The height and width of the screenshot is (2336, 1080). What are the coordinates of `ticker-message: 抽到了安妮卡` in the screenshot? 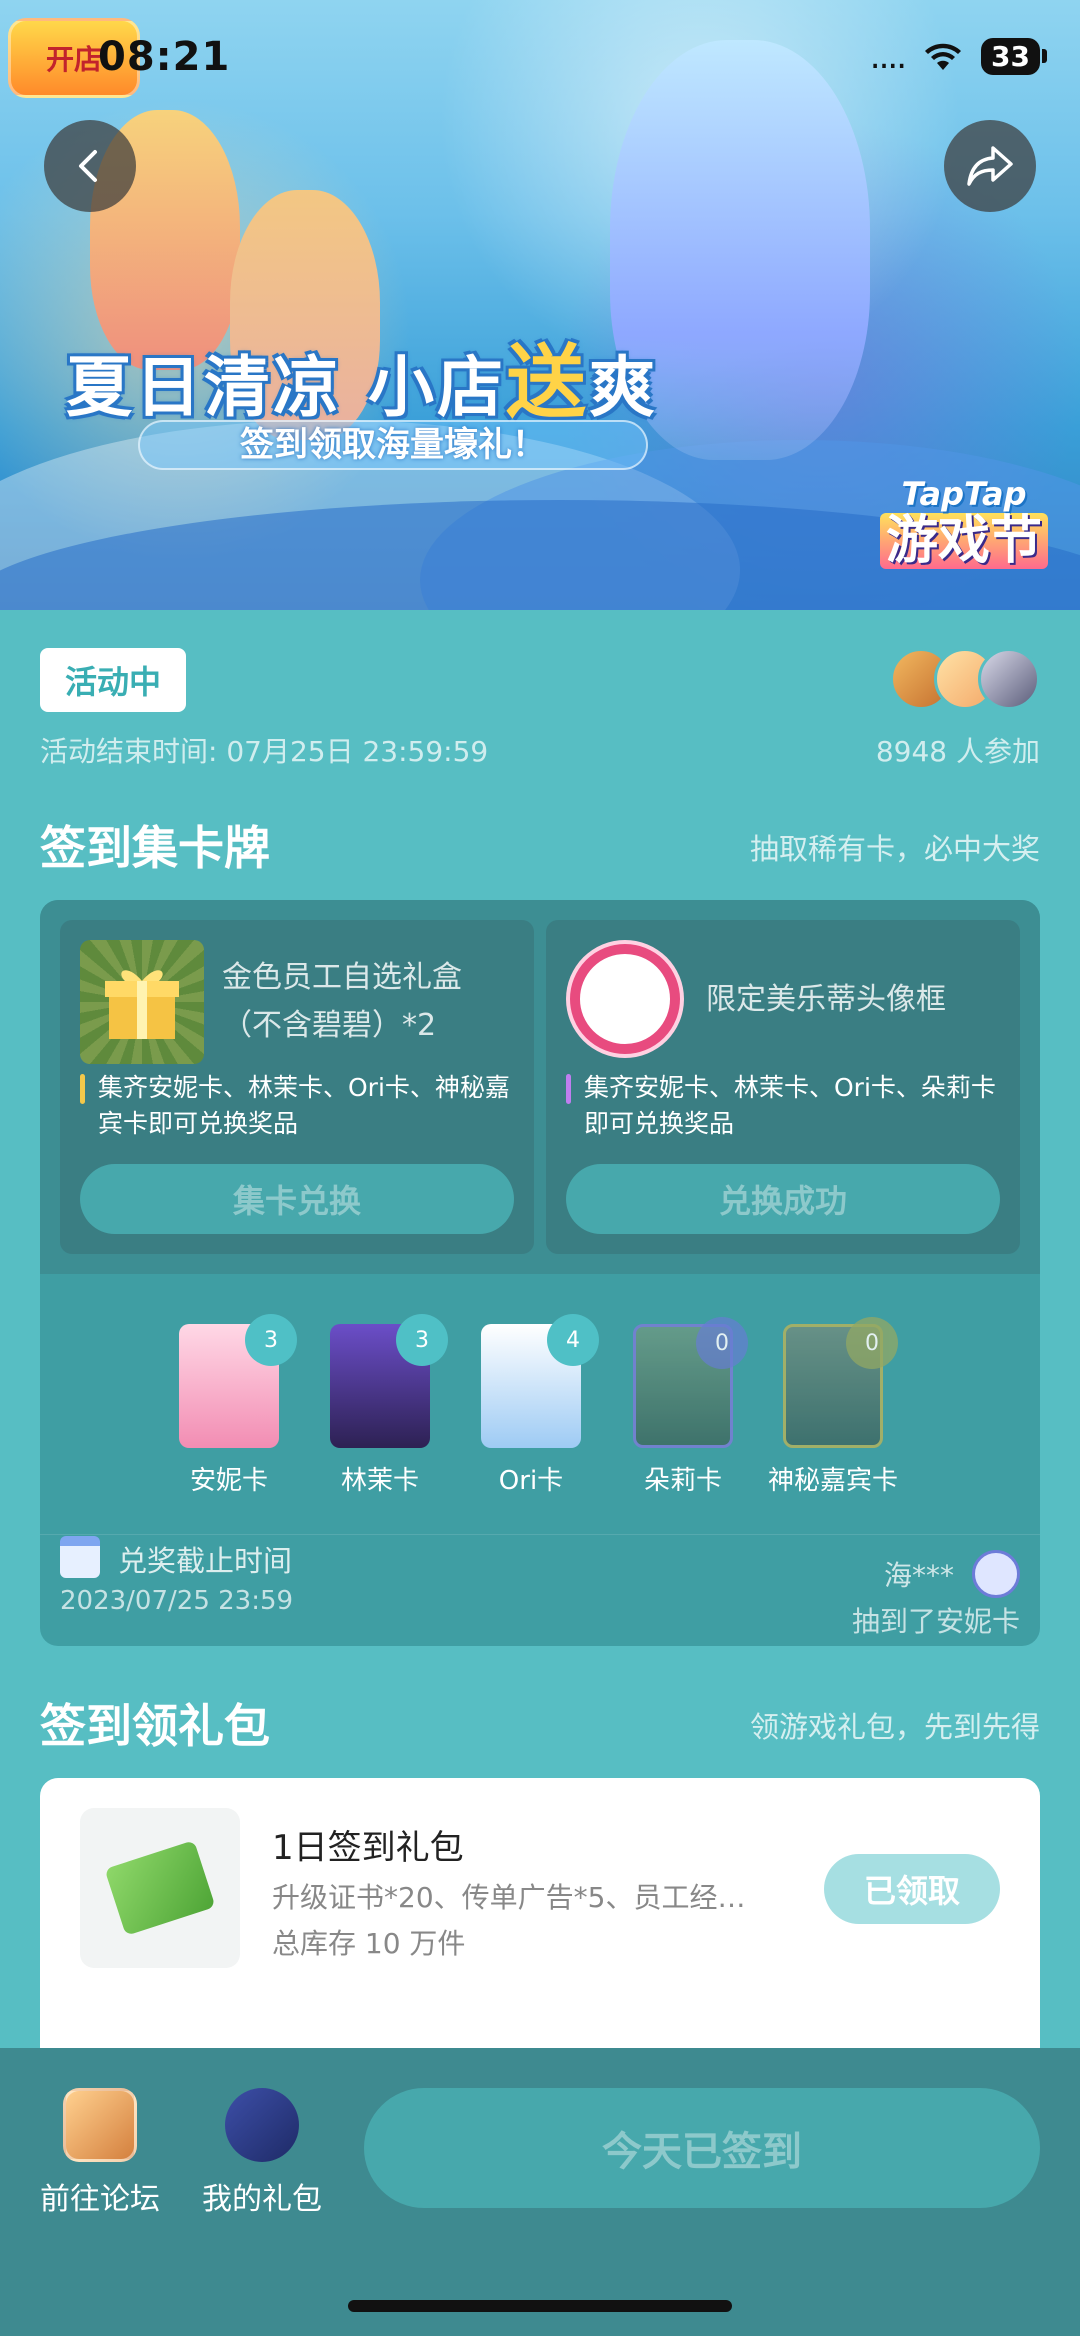 It's located at (935, 1621).